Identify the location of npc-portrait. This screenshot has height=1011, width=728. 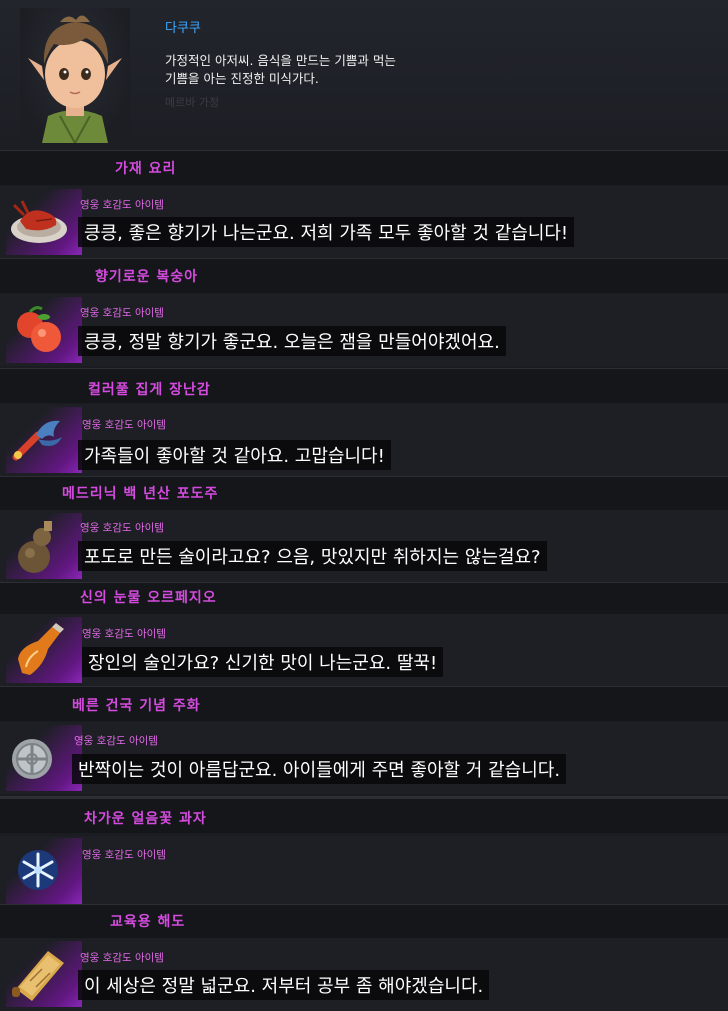
(75, 77).